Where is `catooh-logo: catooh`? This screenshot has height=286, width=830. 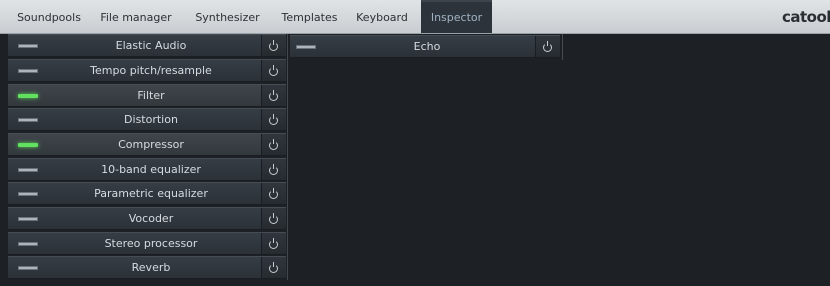
catooh-logo: catooh is located at coordinates (806, 17).